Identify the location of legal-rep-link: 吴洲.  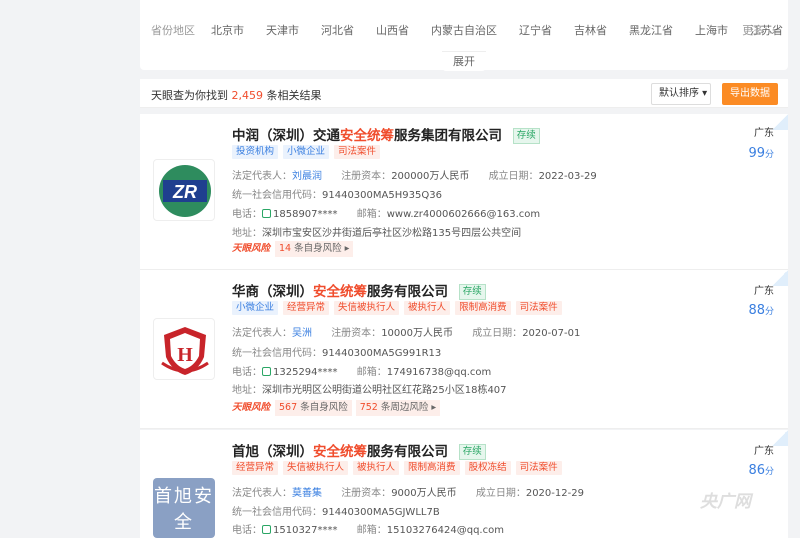
(302, 333).